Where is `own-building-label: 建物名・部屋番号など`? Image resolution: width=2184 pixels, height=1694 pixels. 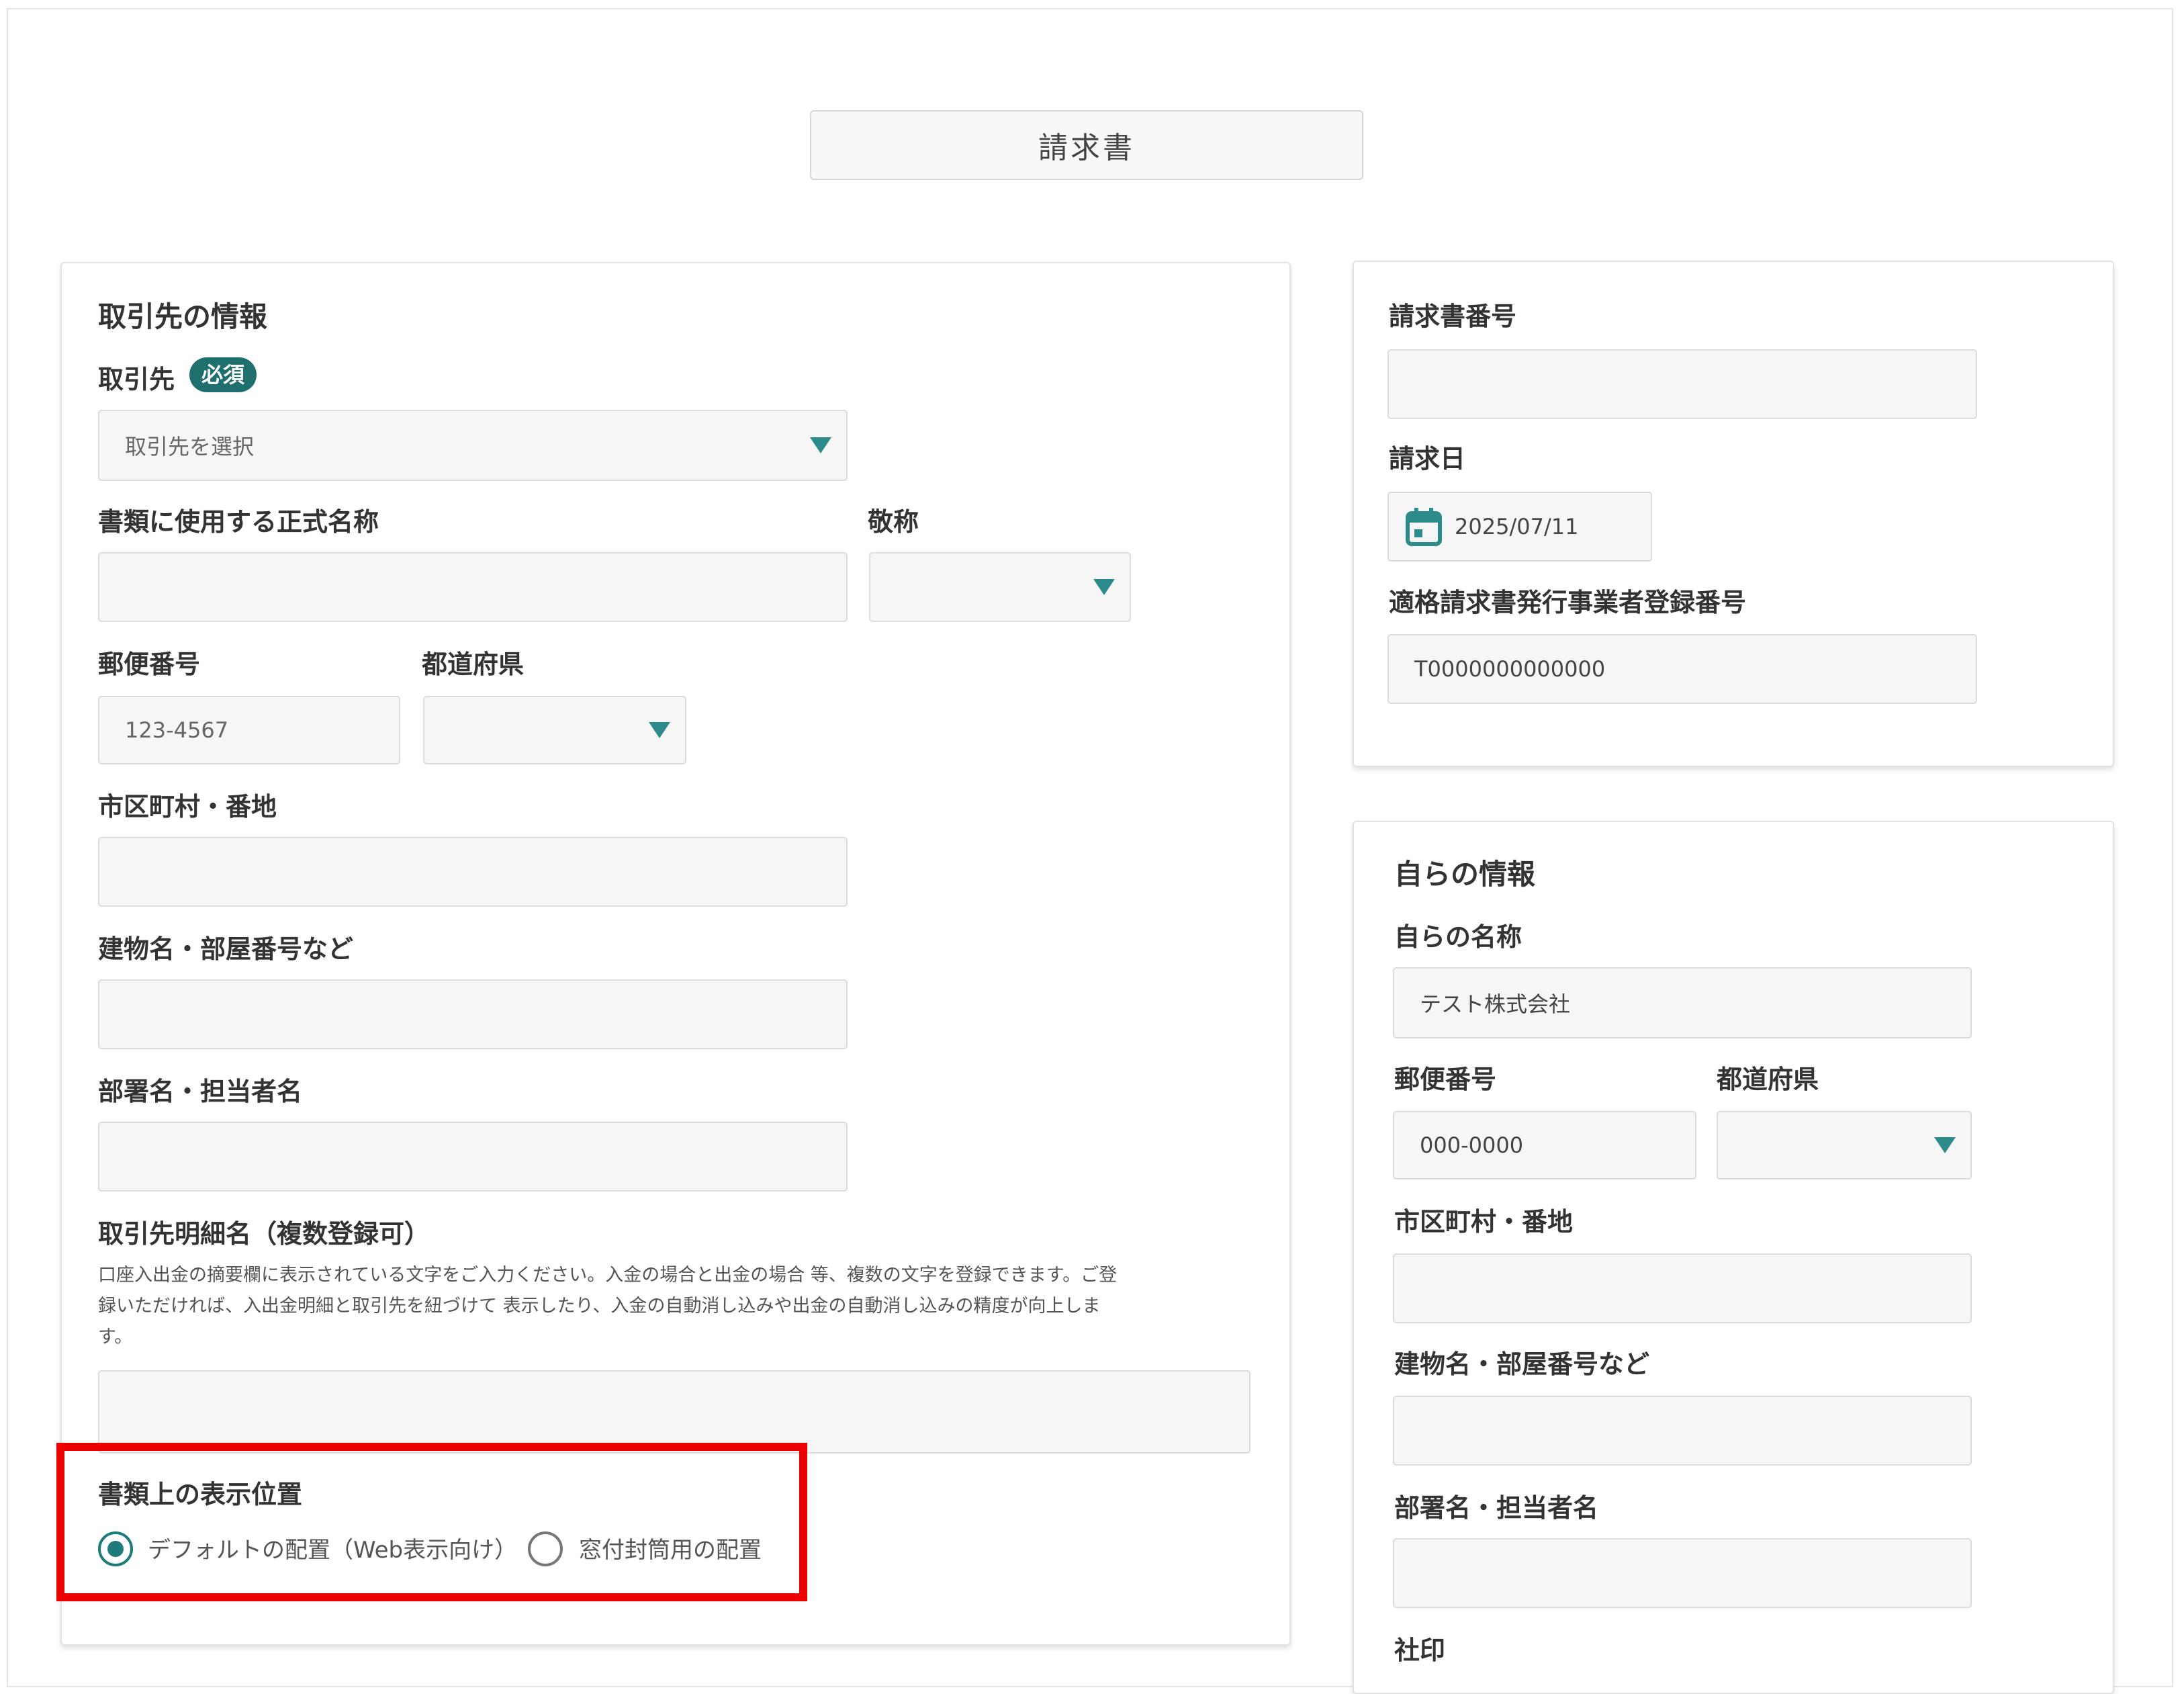
own-building-label: 建物名・部屋番号など is located at coordinates (1522, 1364).